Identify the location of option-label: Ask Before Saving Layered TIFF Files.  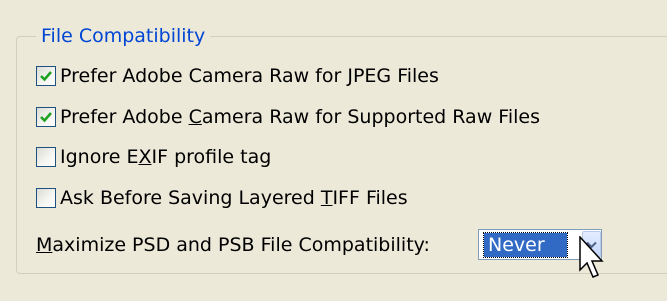
(234, 198).